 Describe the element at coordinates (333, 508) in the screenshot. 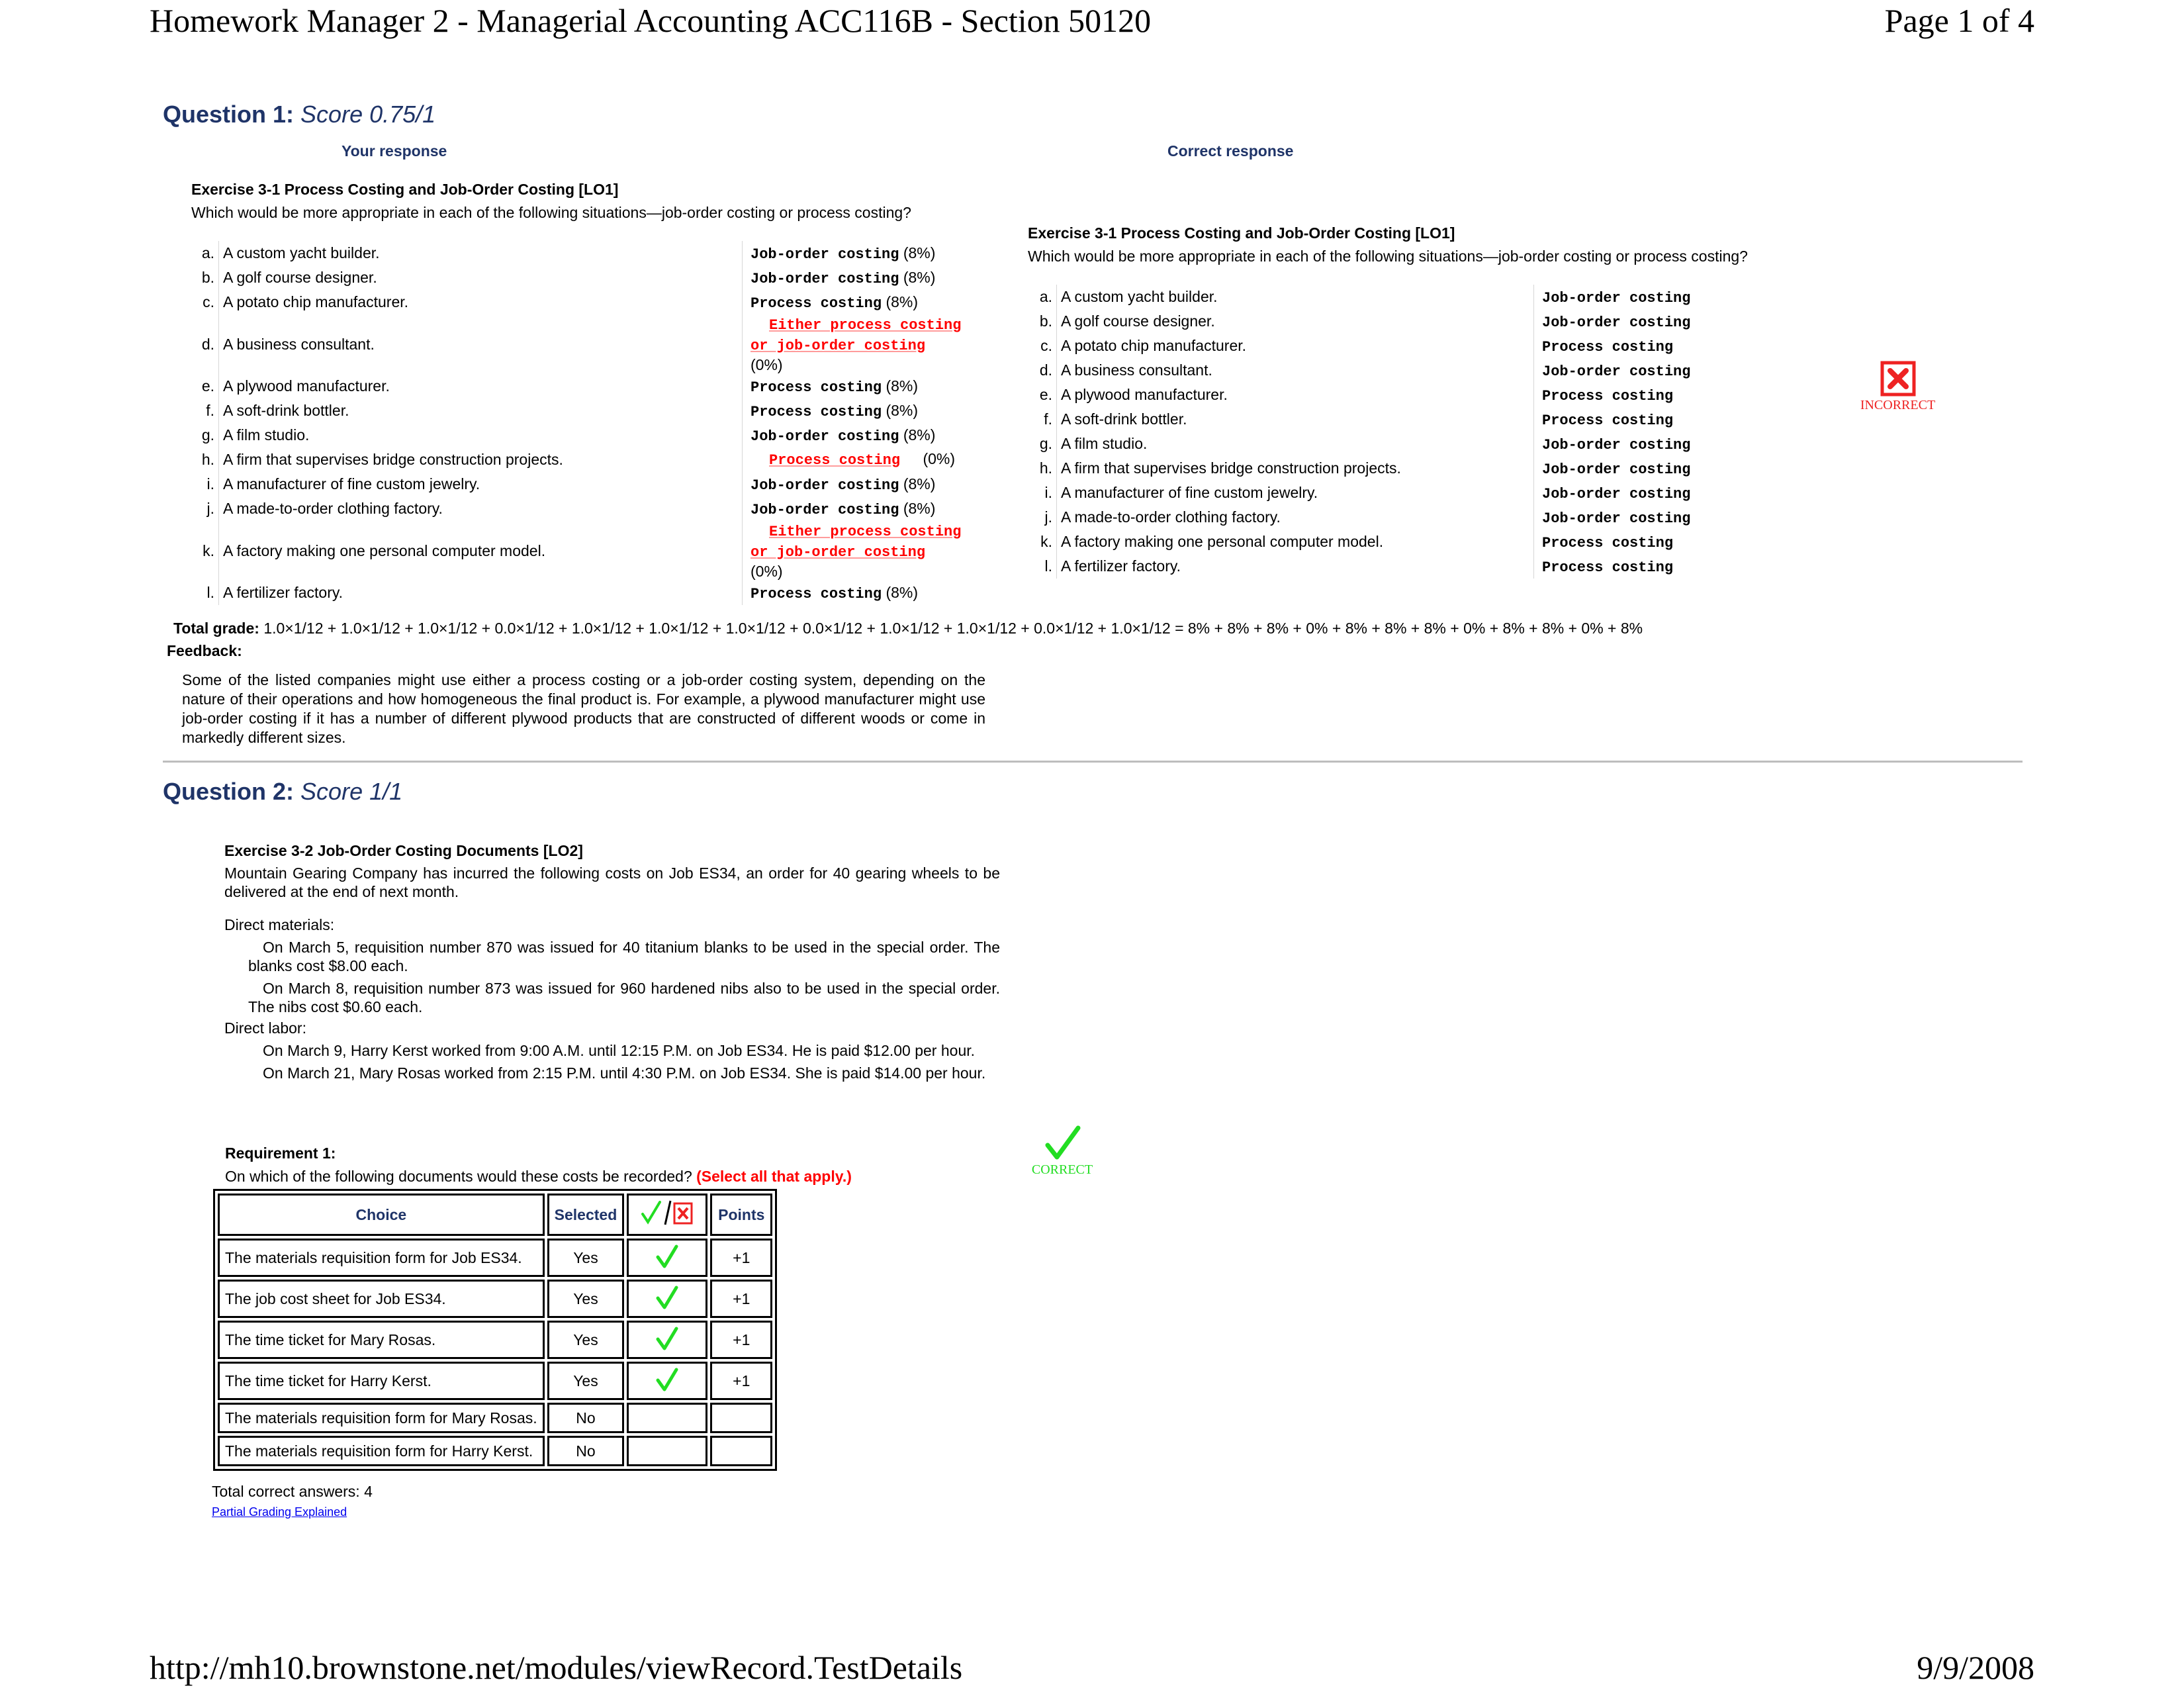

I see `item-description: A made-to-order clothing factory.` at that location.